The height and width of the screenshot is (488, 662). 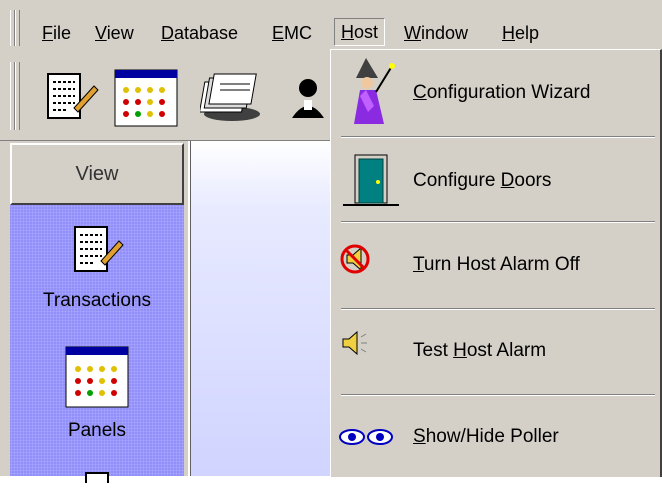 What do you see at coordinates (114, 33) in the screenshot?
I see `menu-view: View` at bounding box center [114, 33].